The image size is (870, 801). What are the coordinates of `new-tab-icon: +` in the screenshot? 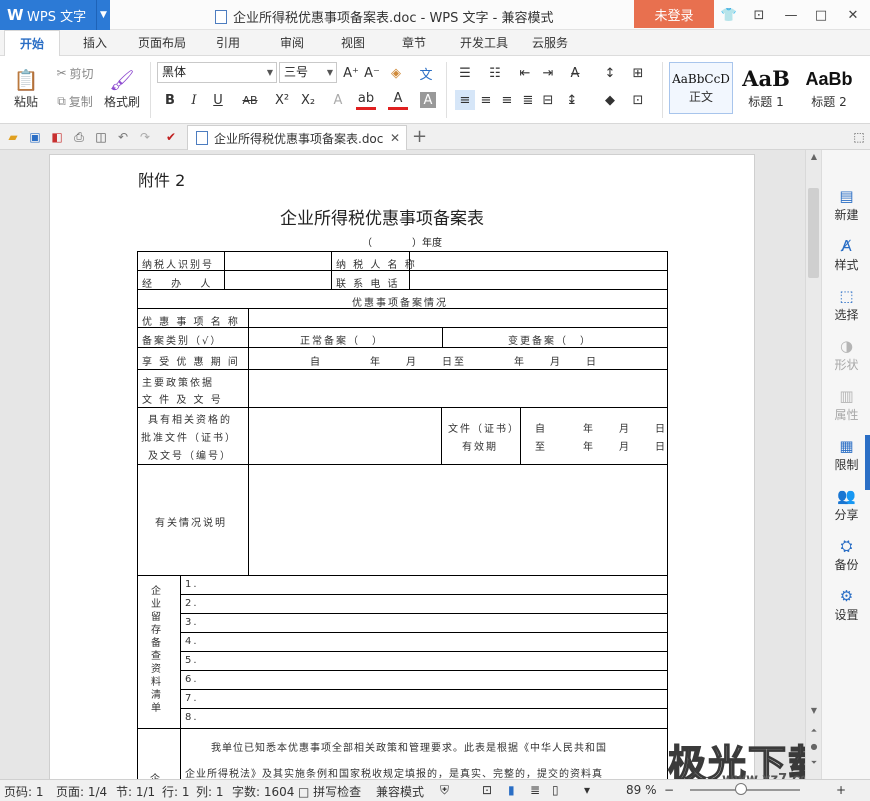 It's located at (419, 136).